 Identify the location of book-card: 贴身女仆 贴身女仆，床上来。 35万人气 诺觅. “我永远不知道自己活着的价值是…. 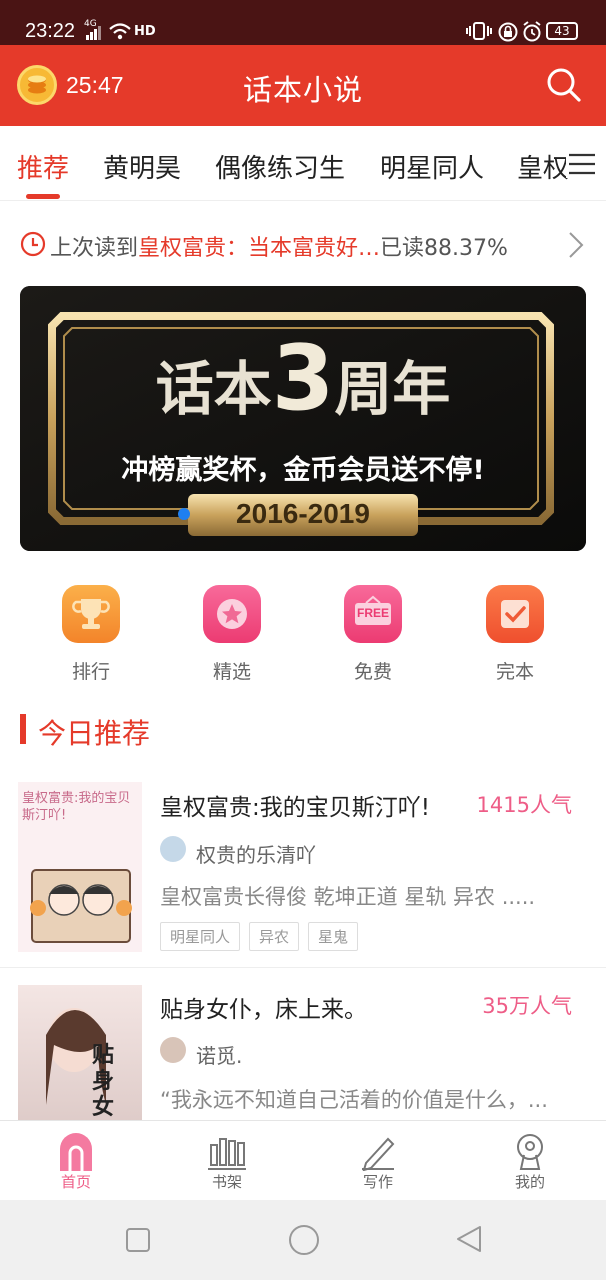
(303, 1044).